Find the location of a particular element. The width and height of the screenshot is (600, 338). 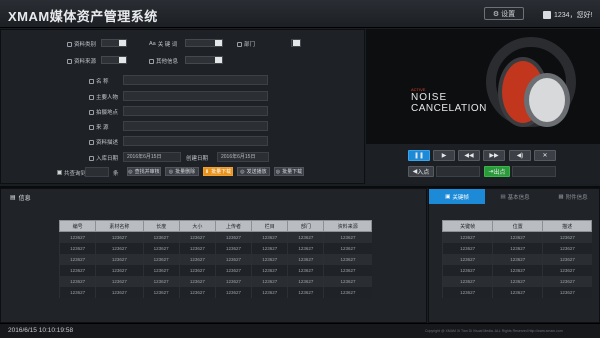

col-header: 描述 is located at coordinates (567, 226).